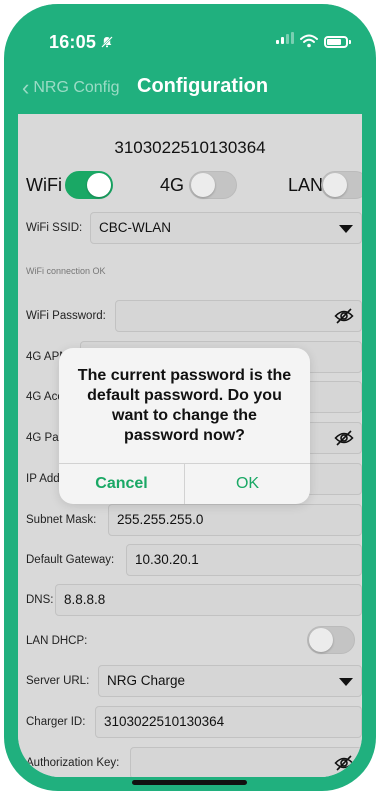  What do you see at coordinates (122, 484) in the screenshot?
I see `cancel-button: Cancel` at bounding box center [122, 484].